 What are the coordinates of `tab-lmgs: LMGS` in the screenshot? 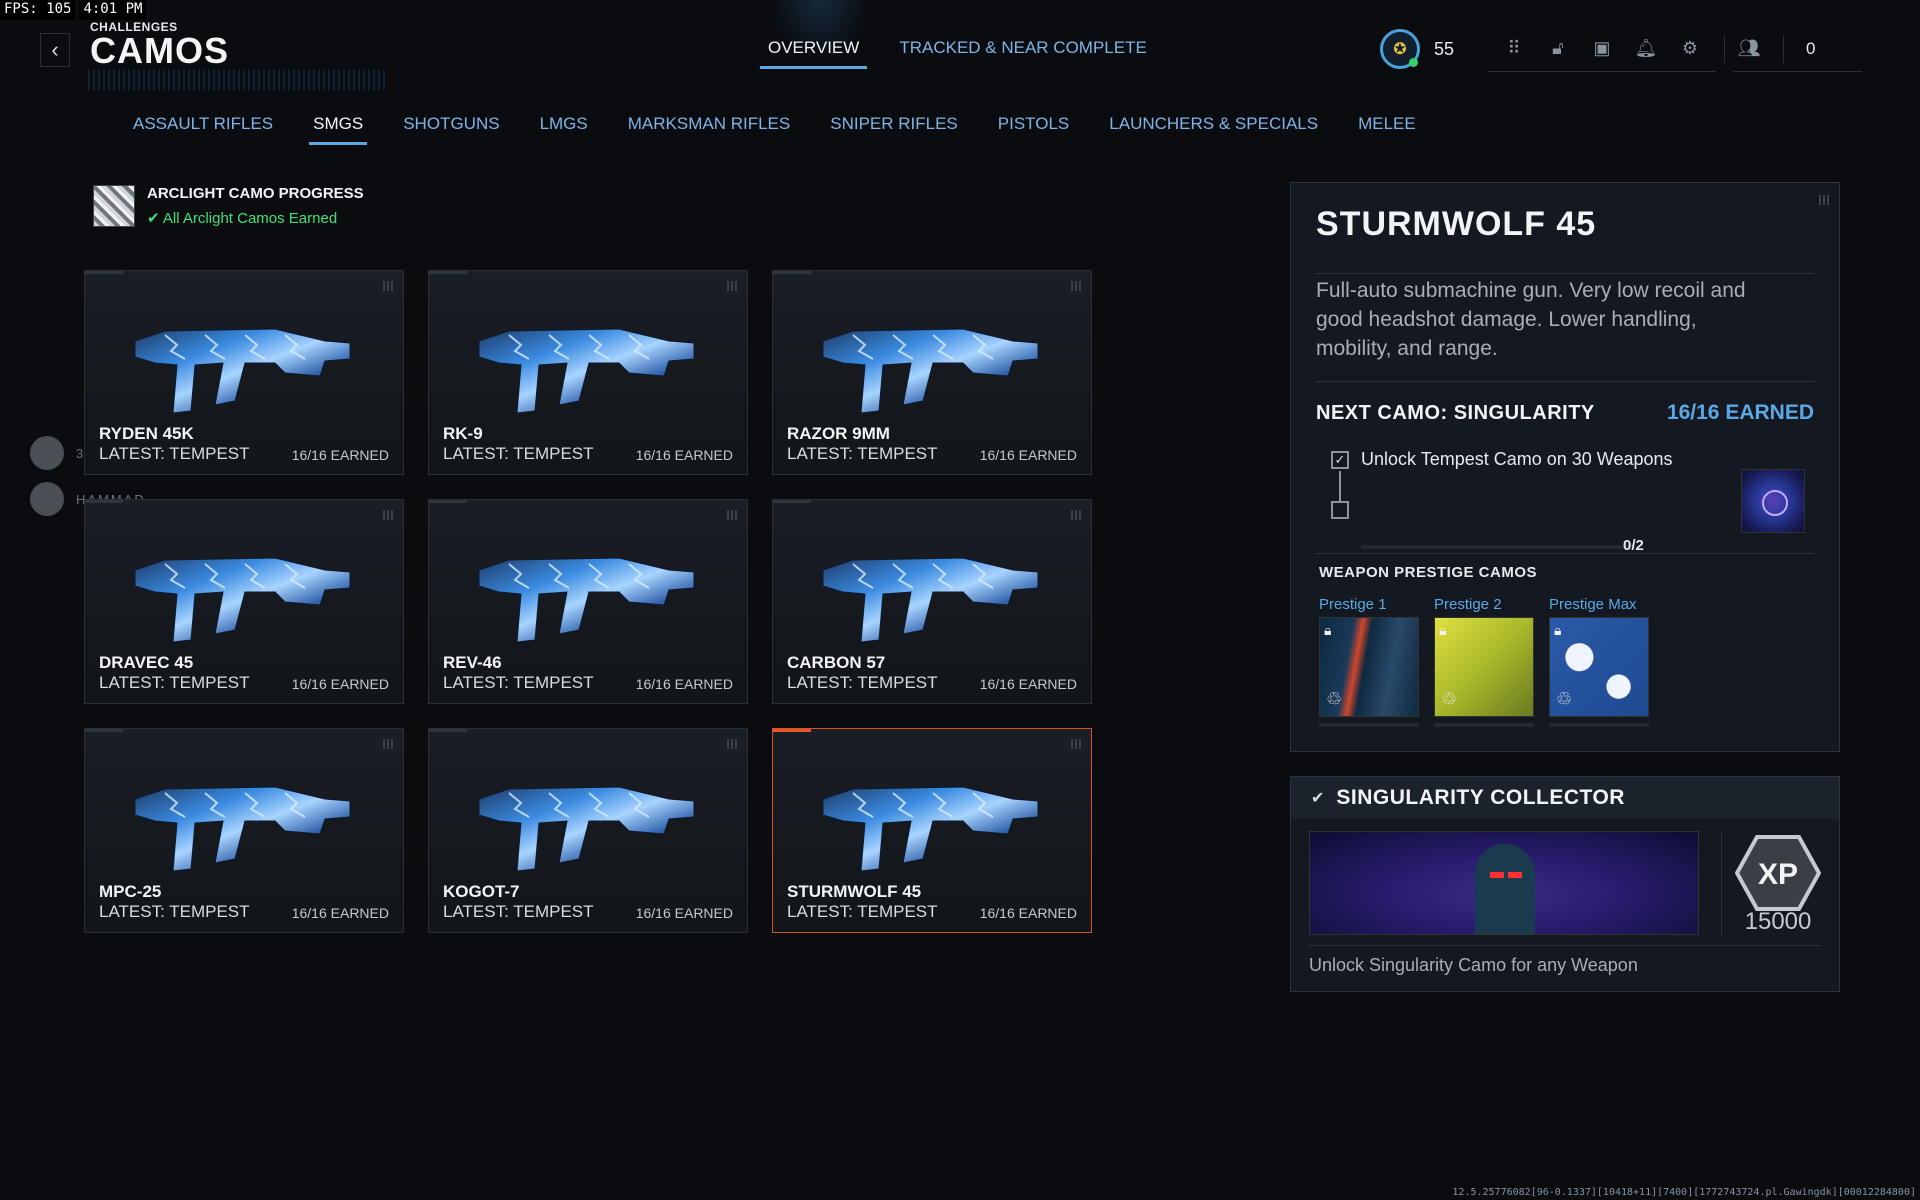 It's located at (564, 128).